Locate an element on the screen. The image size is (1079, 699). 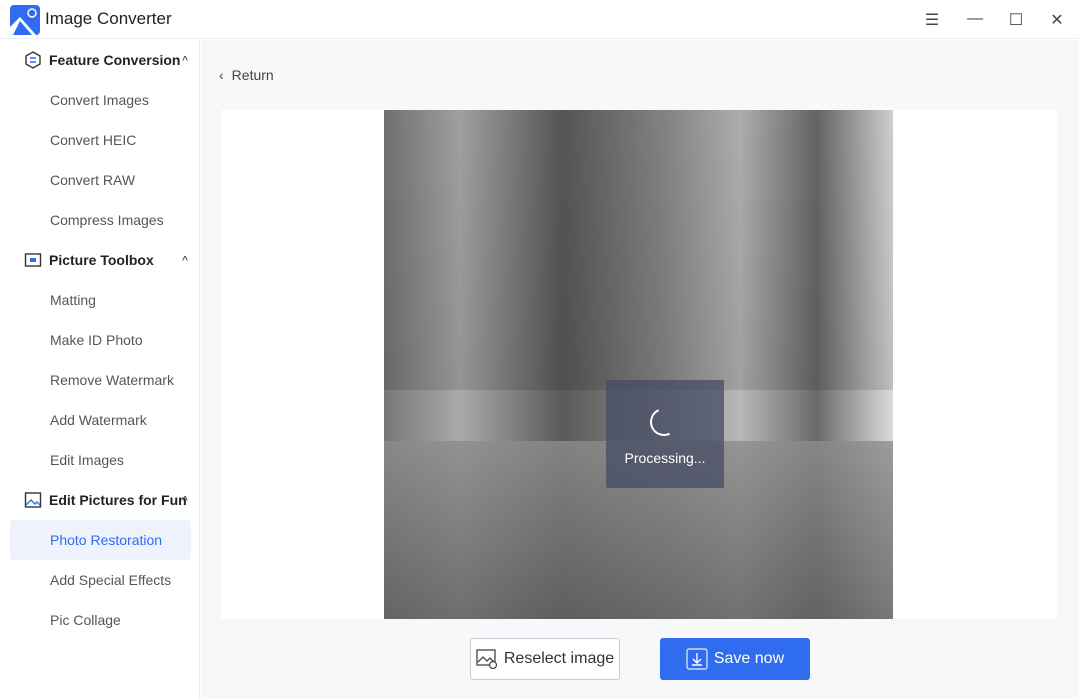
group-picture-toolbox: Picture Toolbox ^ is located at coordinates (109, 260).